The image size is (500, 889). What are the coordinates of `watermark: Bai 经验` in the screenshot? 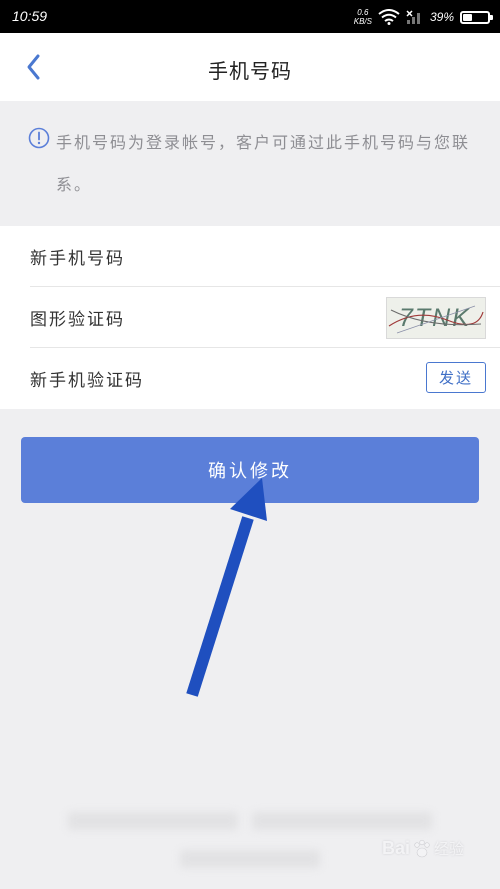 It's located at (423, 848).